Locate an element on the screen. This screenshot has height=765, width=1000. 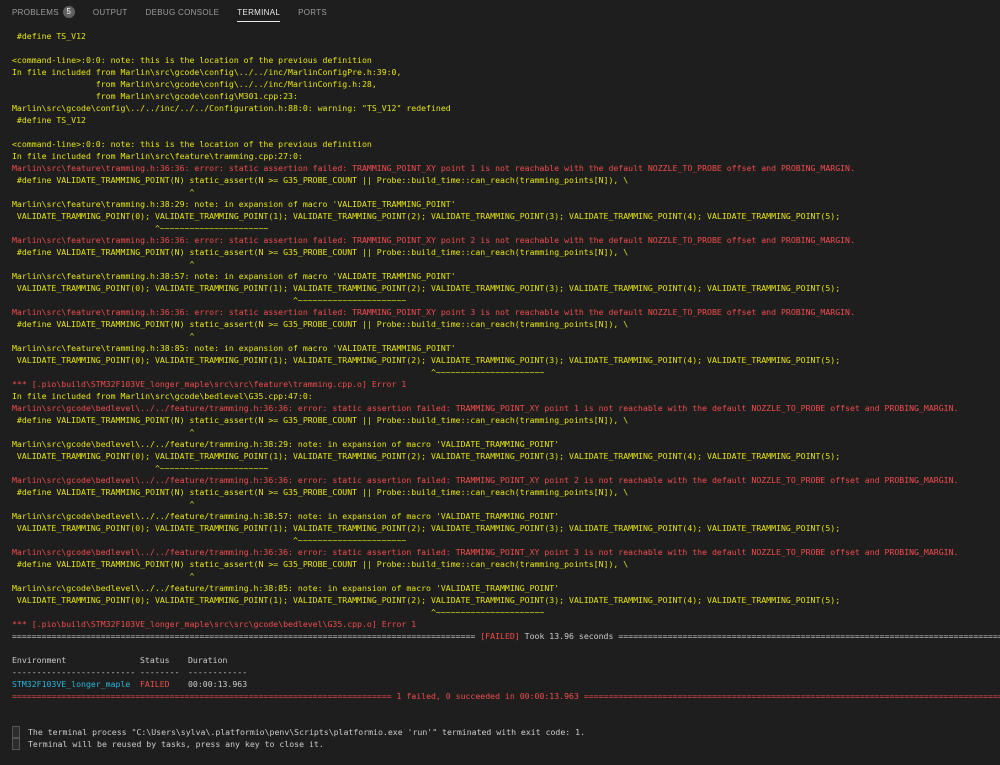
tab-terminal-label: TERMINAL is located at coordinates (259, 12).